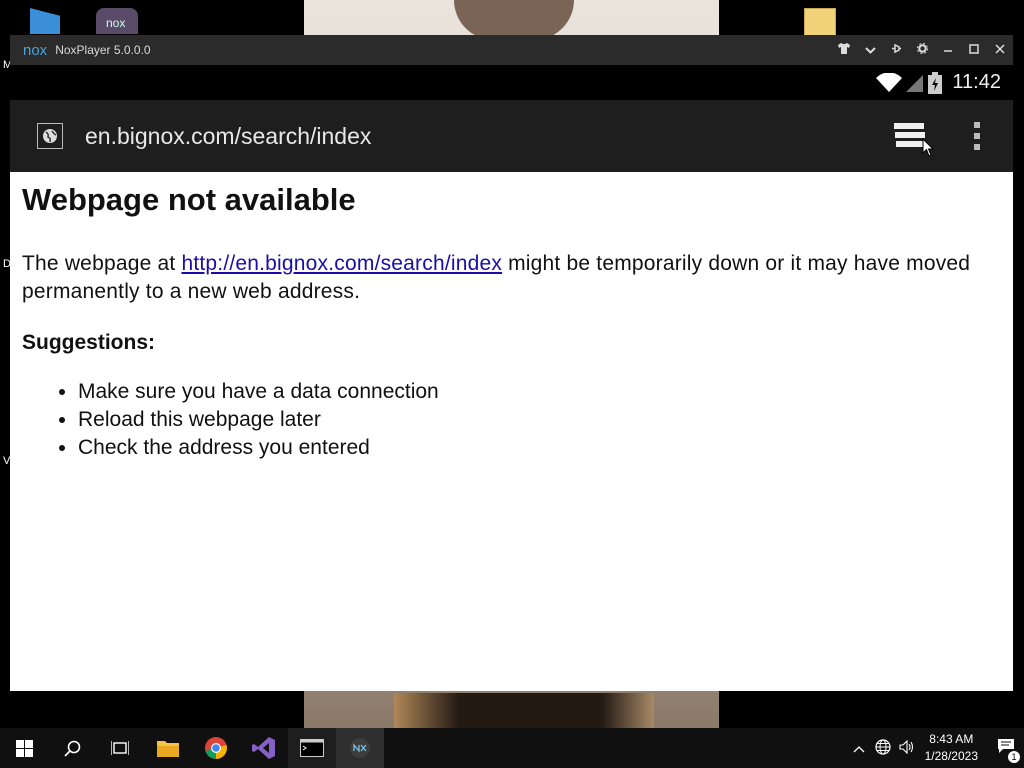 Image resolution: width=1024 pixels, height=768 pixels. What do you see at coordinates (951, 756) in the screenshot?
I see `taskbar-date: 1/28/2023` at bounding box center [951, 756].